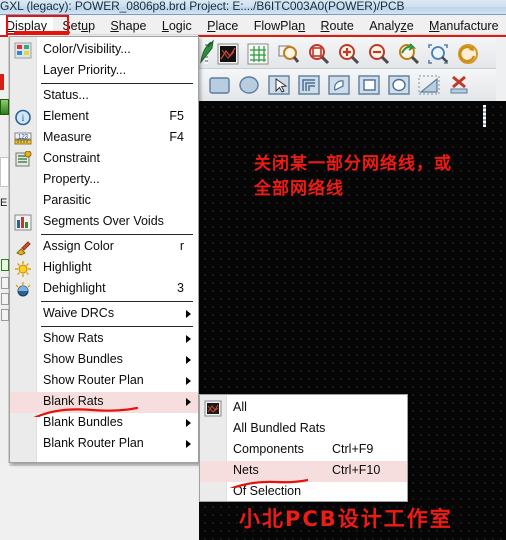 Image resolution: width=506 pixels, height=540 pixels. Describe the element at coordinates (104, 381) in the screenshot. I see `menu-item-show-router-plan: Show Router Plan` at that location.